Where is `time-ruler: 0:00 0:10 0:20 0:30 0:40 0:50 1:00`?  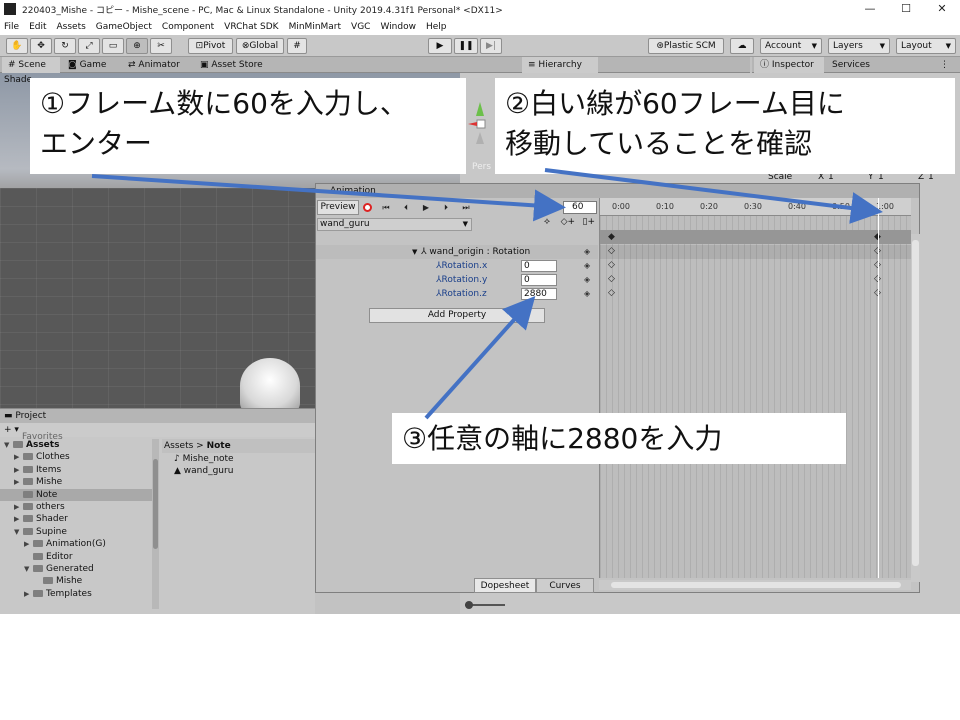
time-ruler: 0:00 0:10 0:20 0:30 0:40 0:50 1:00 is located at coordinates (755, 207).